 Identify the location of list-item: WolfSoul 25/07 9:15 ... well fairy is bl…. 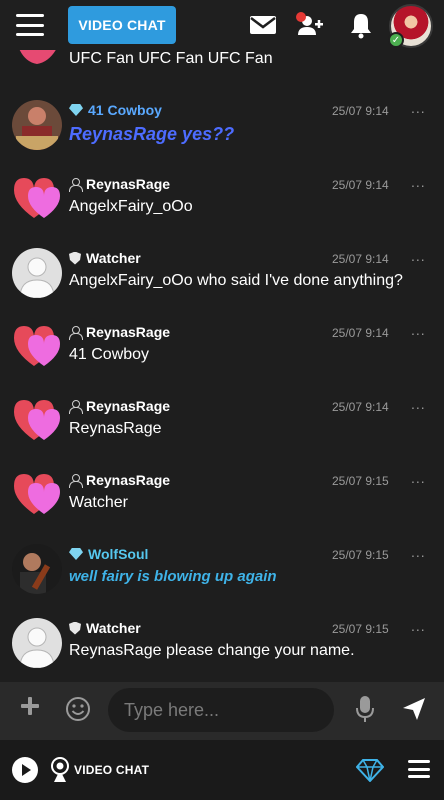
(222, 581).